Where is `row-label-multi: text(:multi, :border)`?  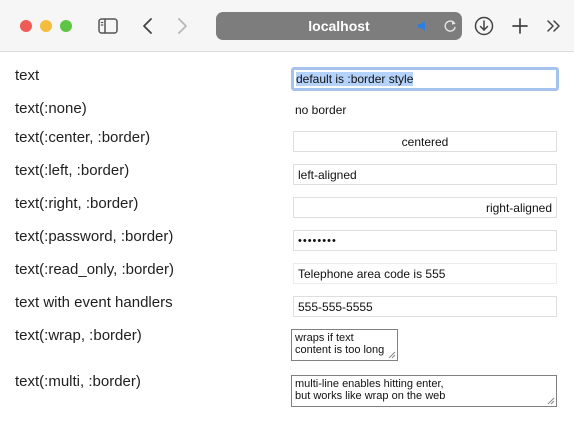
row-label-multi: text(:multi, :border) is located at coordinates (78, 381).